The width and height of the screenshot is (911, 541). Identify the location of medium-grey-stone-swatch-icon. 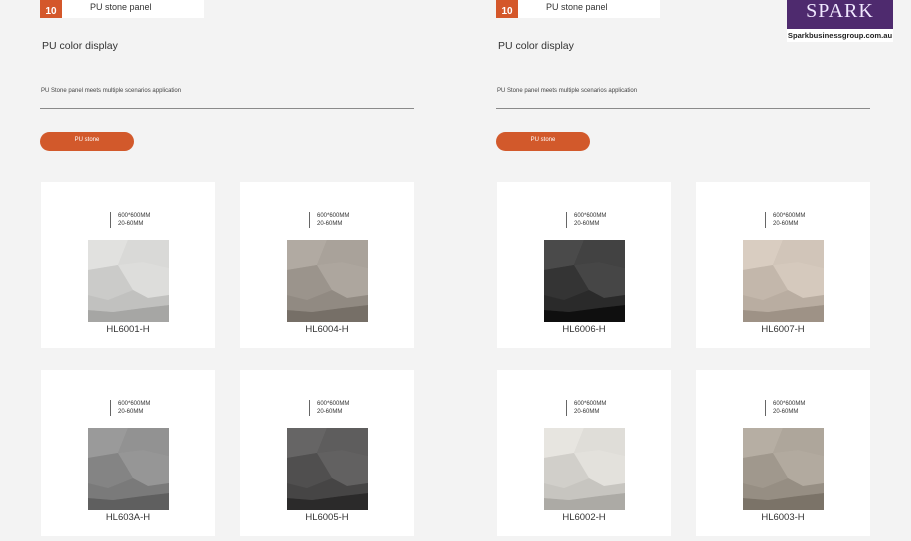
(128, 469).